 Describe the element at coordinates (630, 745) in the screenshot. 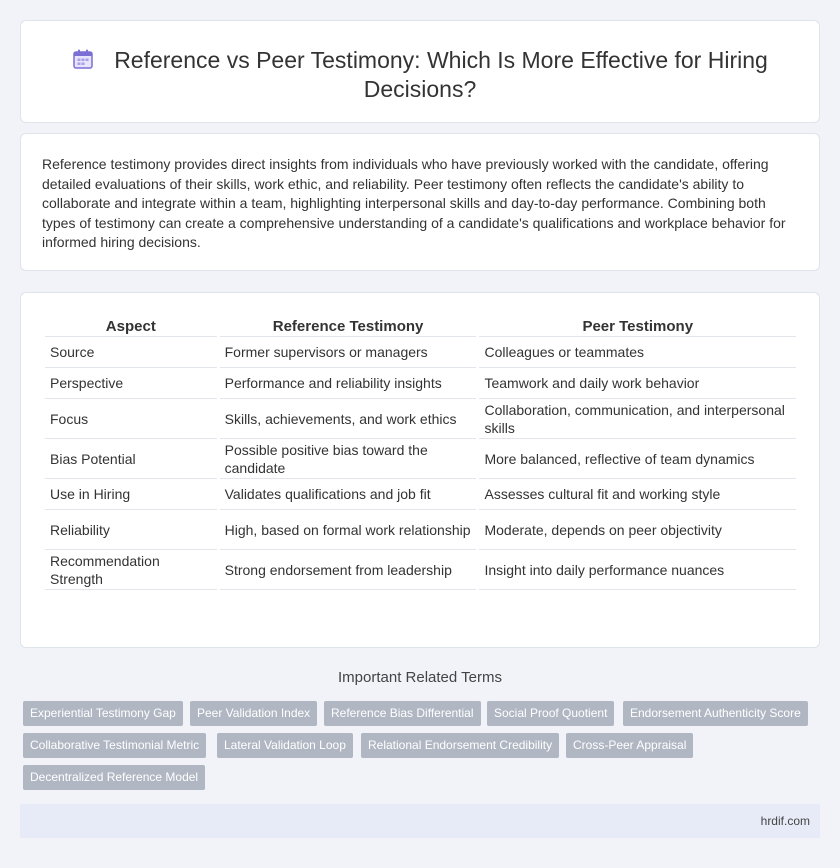

I see `term-tag: Cross-Peer Appraisal` at that location.